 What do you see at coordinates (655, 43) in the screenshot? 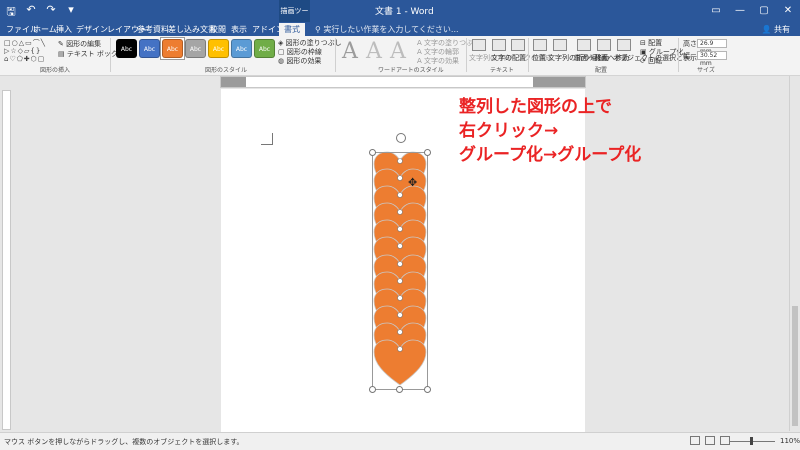
I see `align-label: 配置` at bounding box center [655, 43].